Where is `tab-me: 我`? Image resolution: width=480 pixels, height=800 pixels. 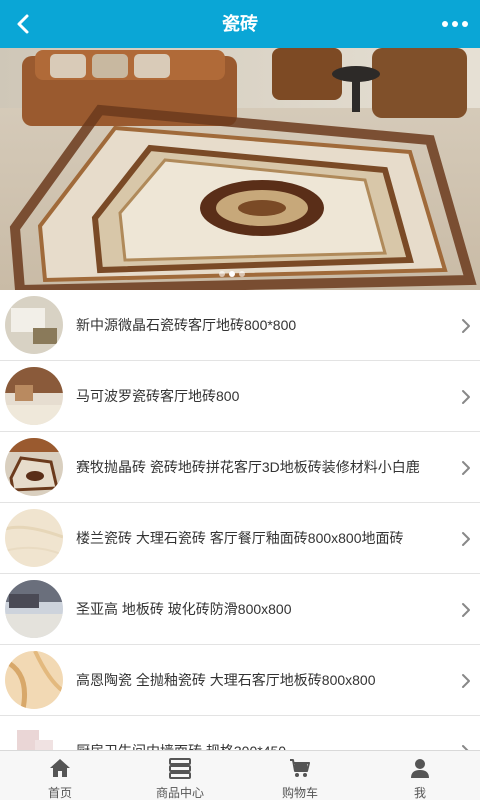 tab-me: 我 is located at coordinates (420, 775).